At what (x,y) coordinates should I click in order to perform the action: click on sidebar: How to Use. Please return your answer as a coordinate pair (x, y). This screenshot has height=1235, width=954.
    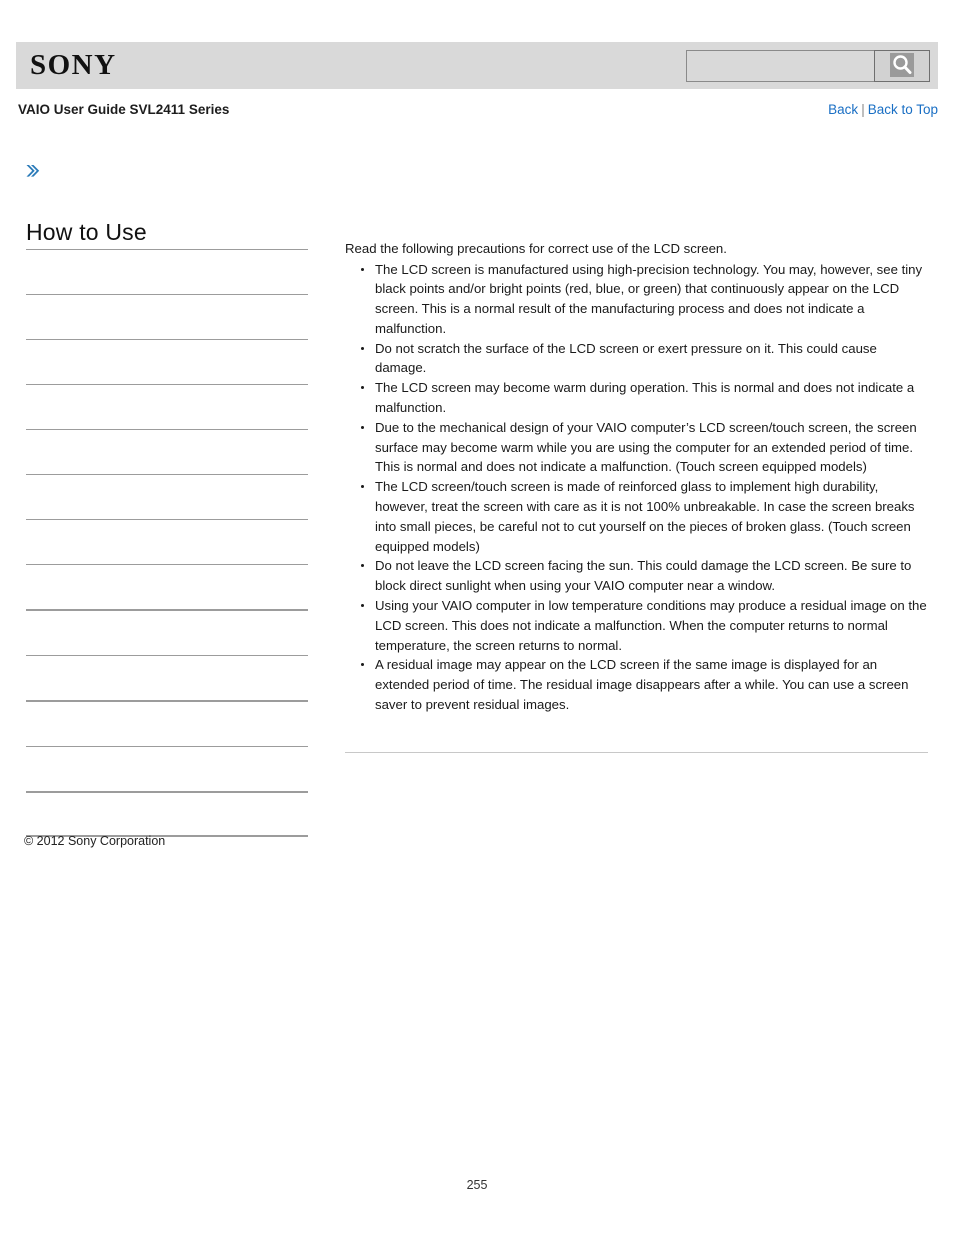
    Looking at the image, I should click on (167, 527).